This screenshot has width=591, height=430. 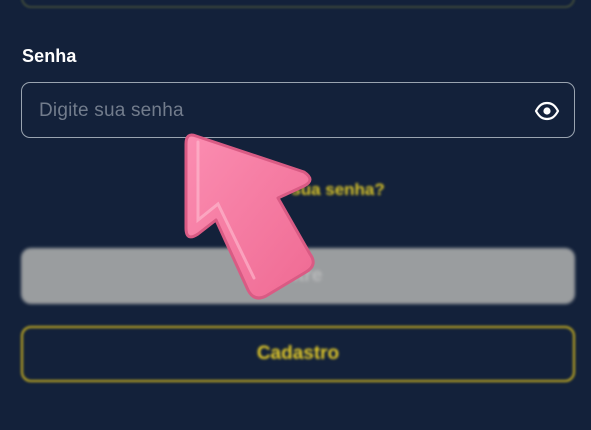 I want to click on login-button: Entre, so click(x=298, y=276).